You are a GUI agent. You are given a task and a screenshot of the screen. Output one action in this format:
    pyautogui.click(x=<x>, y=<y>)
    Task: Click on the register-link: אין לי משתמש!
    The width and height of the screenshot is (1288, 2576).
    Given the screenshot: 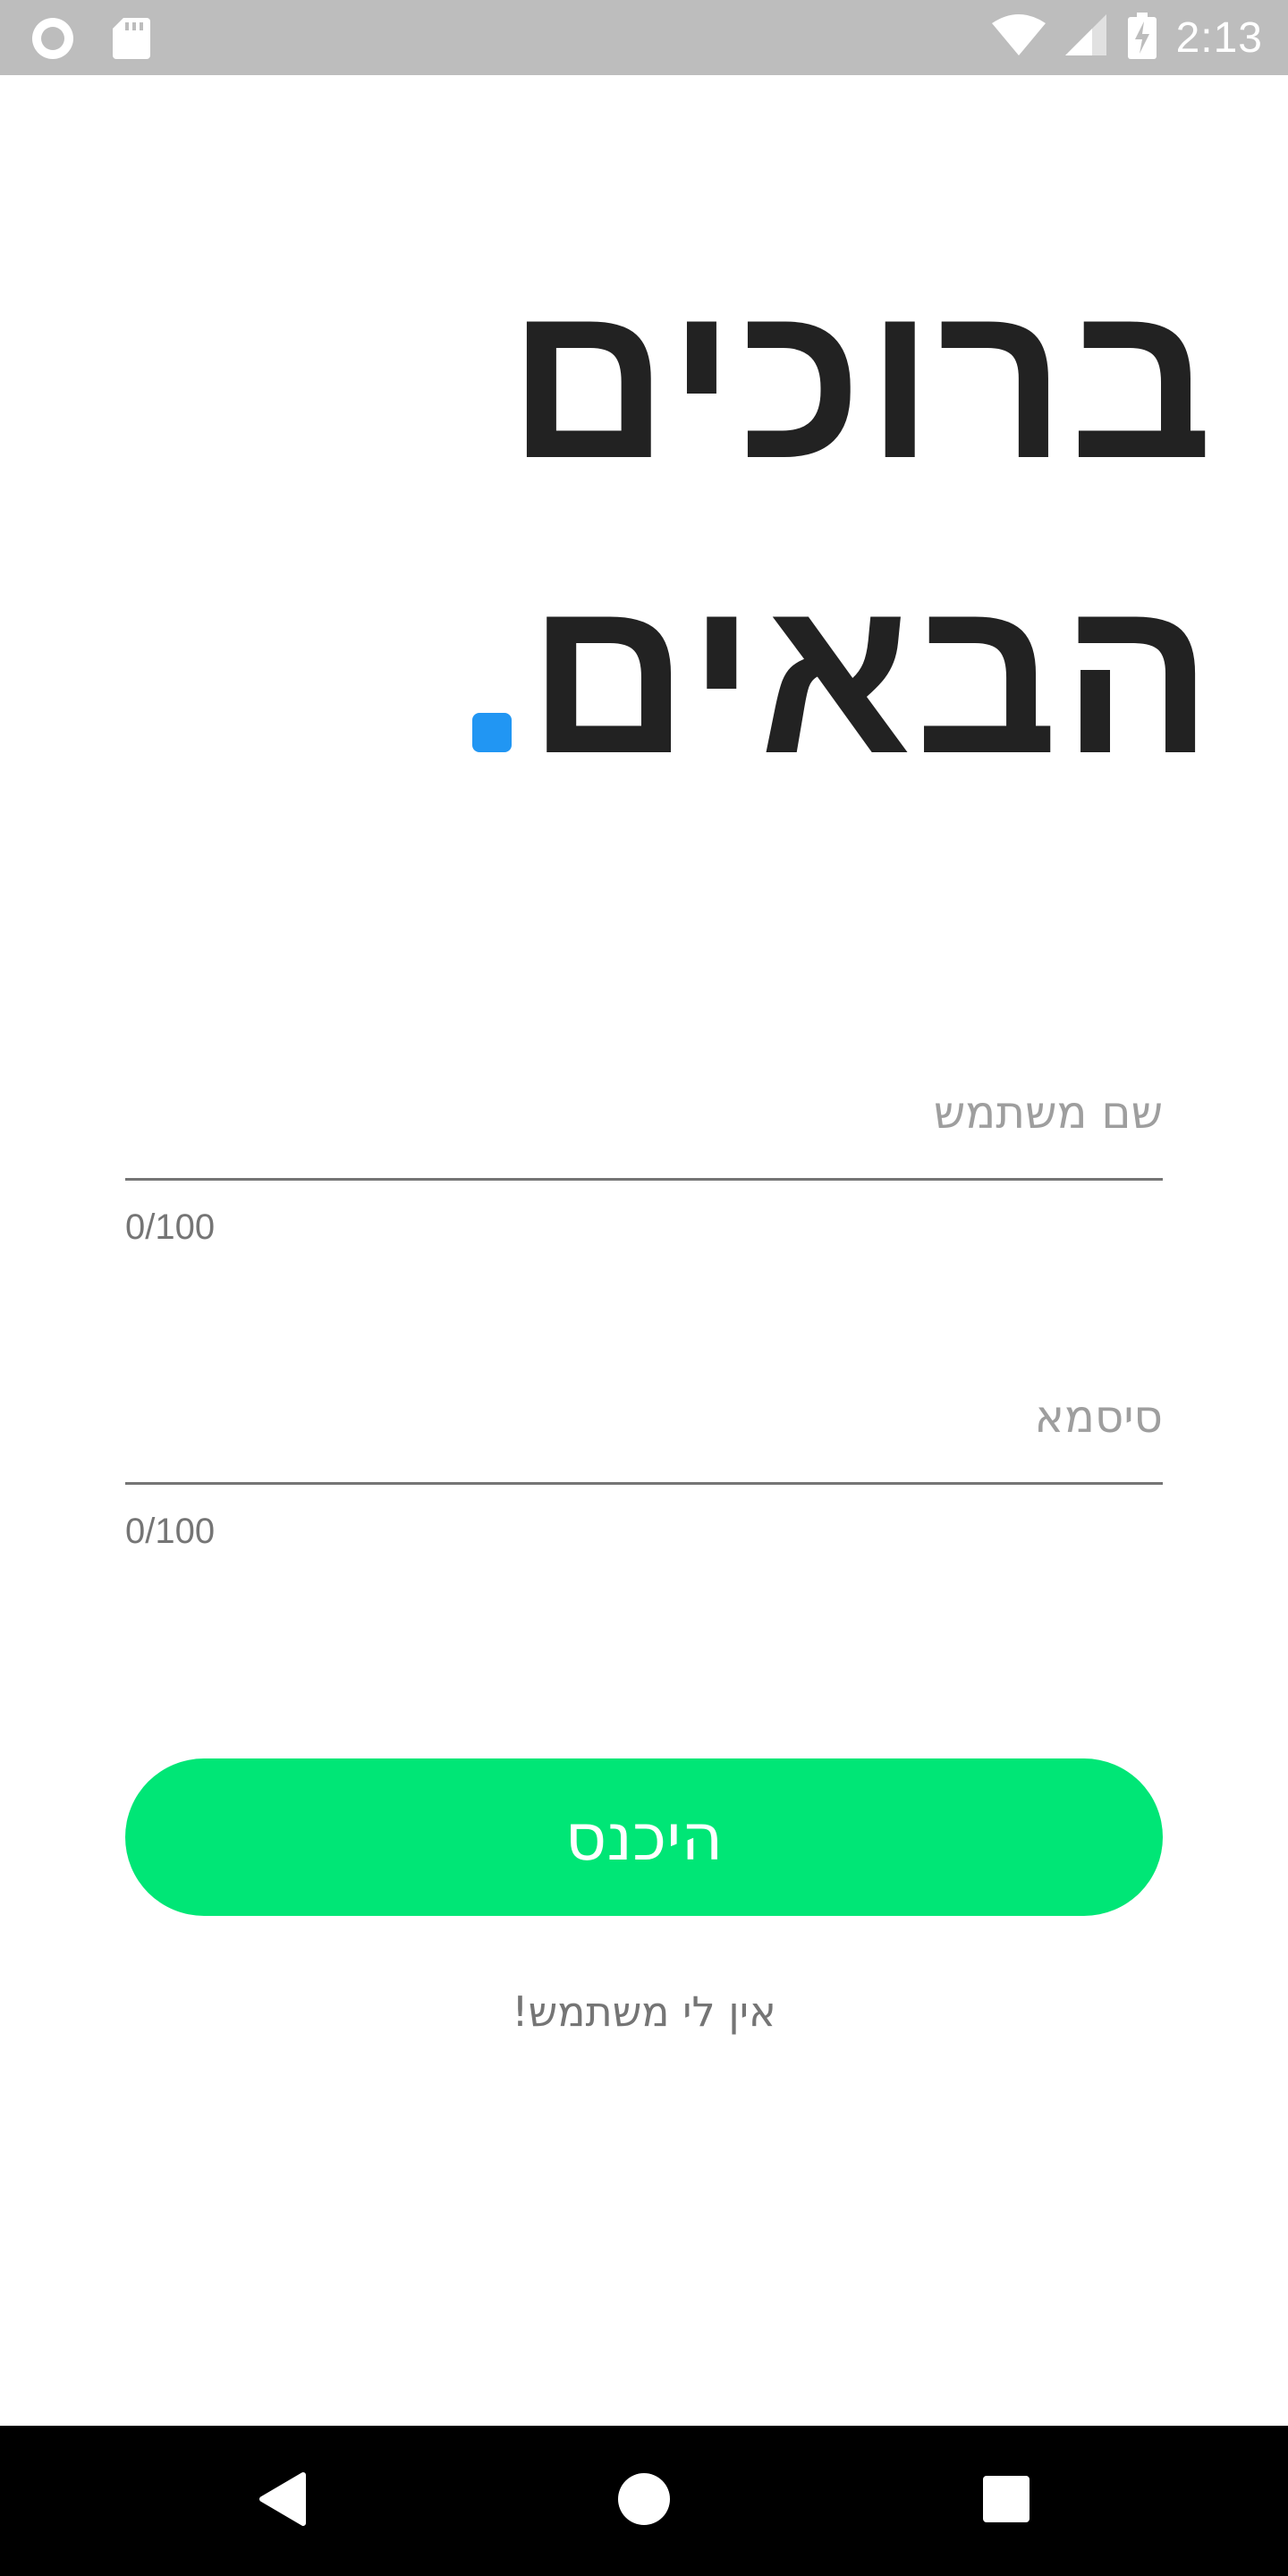 What is the action you would take?
    pyautogui.click(x=644, y=2011)
    